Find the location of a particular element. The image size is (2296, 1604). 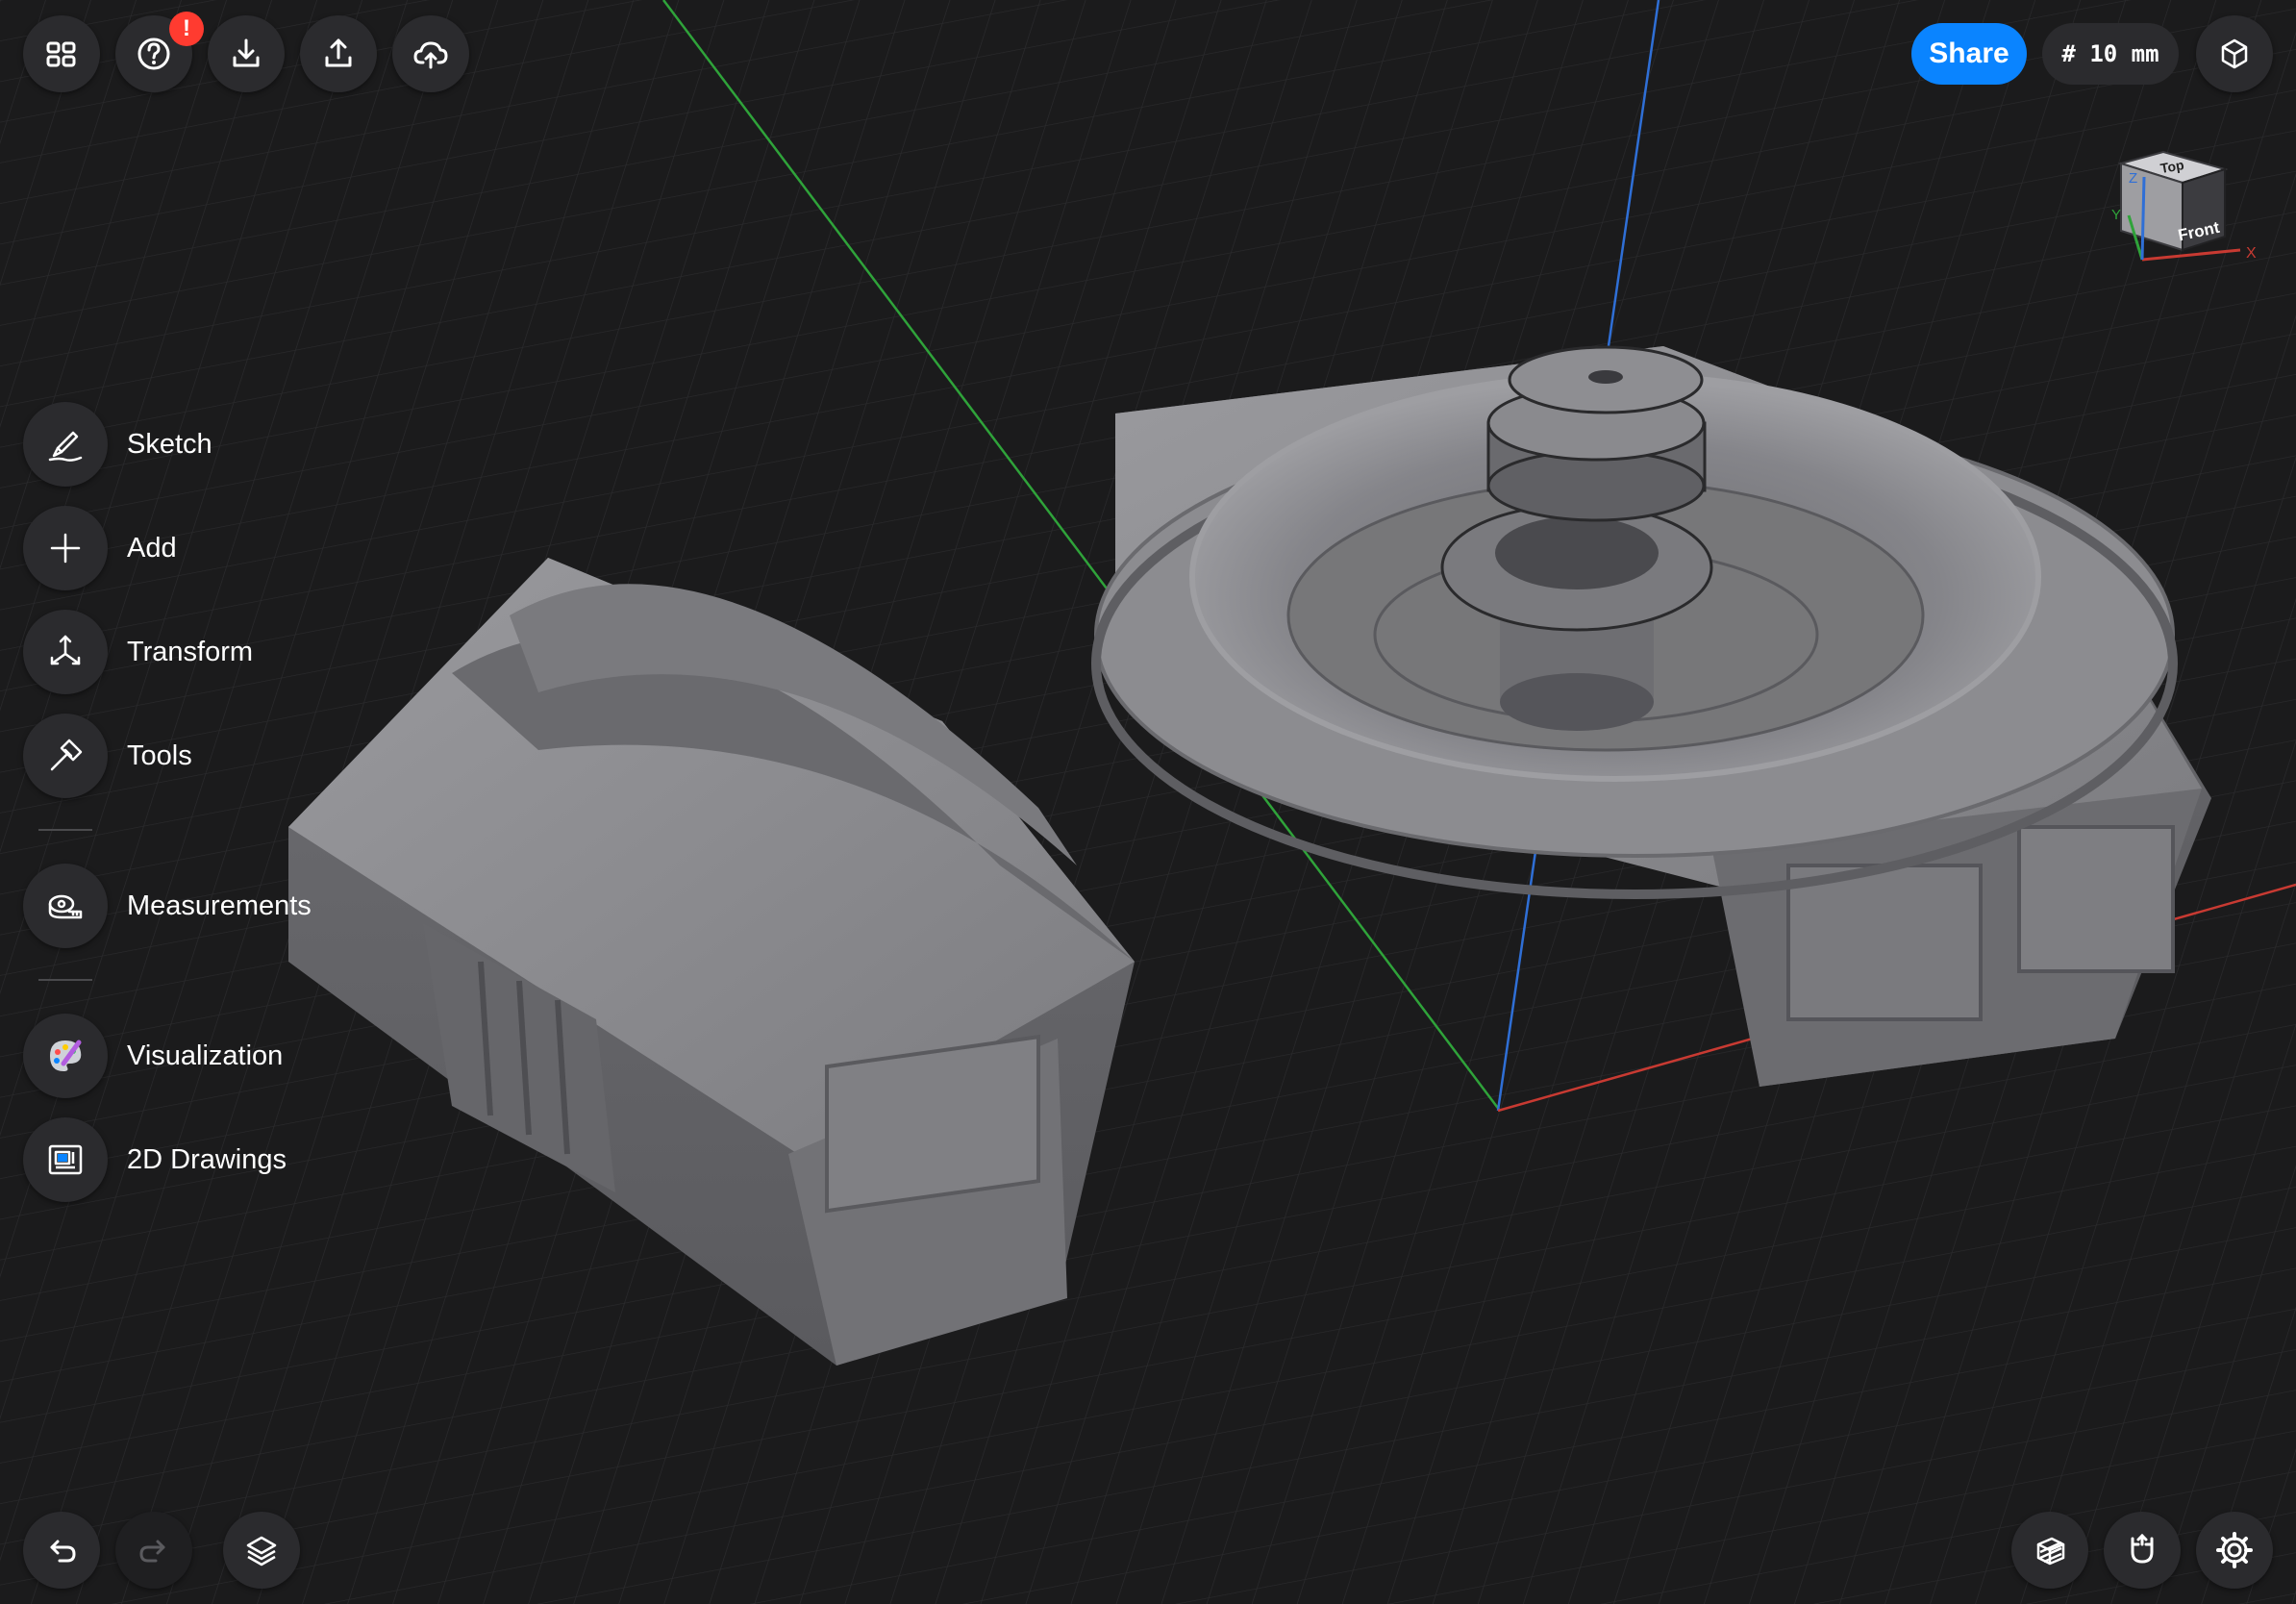

view-mode-button is located at coordinates (2234, 53).